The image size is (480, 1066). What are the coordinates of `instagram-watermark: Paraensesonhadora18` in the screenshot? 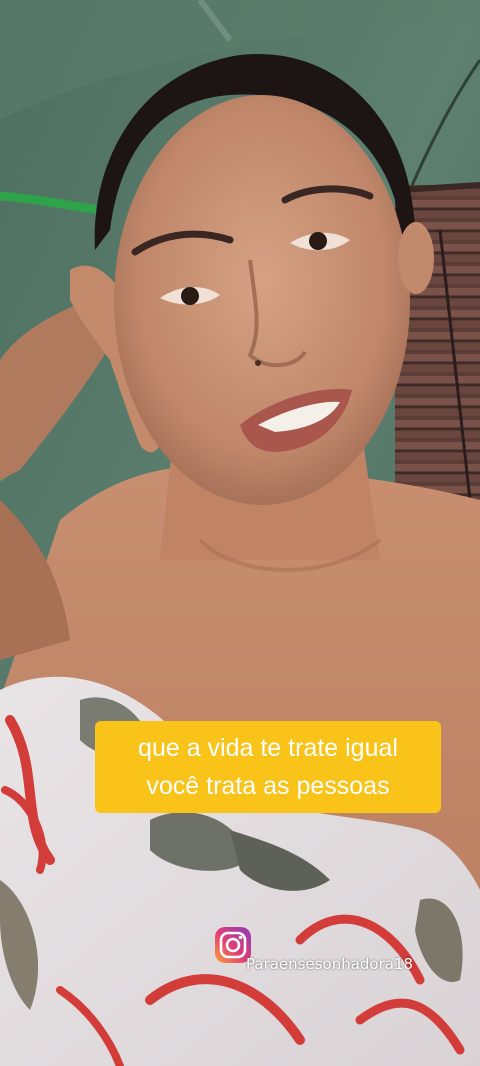 It's located at (312, 945).